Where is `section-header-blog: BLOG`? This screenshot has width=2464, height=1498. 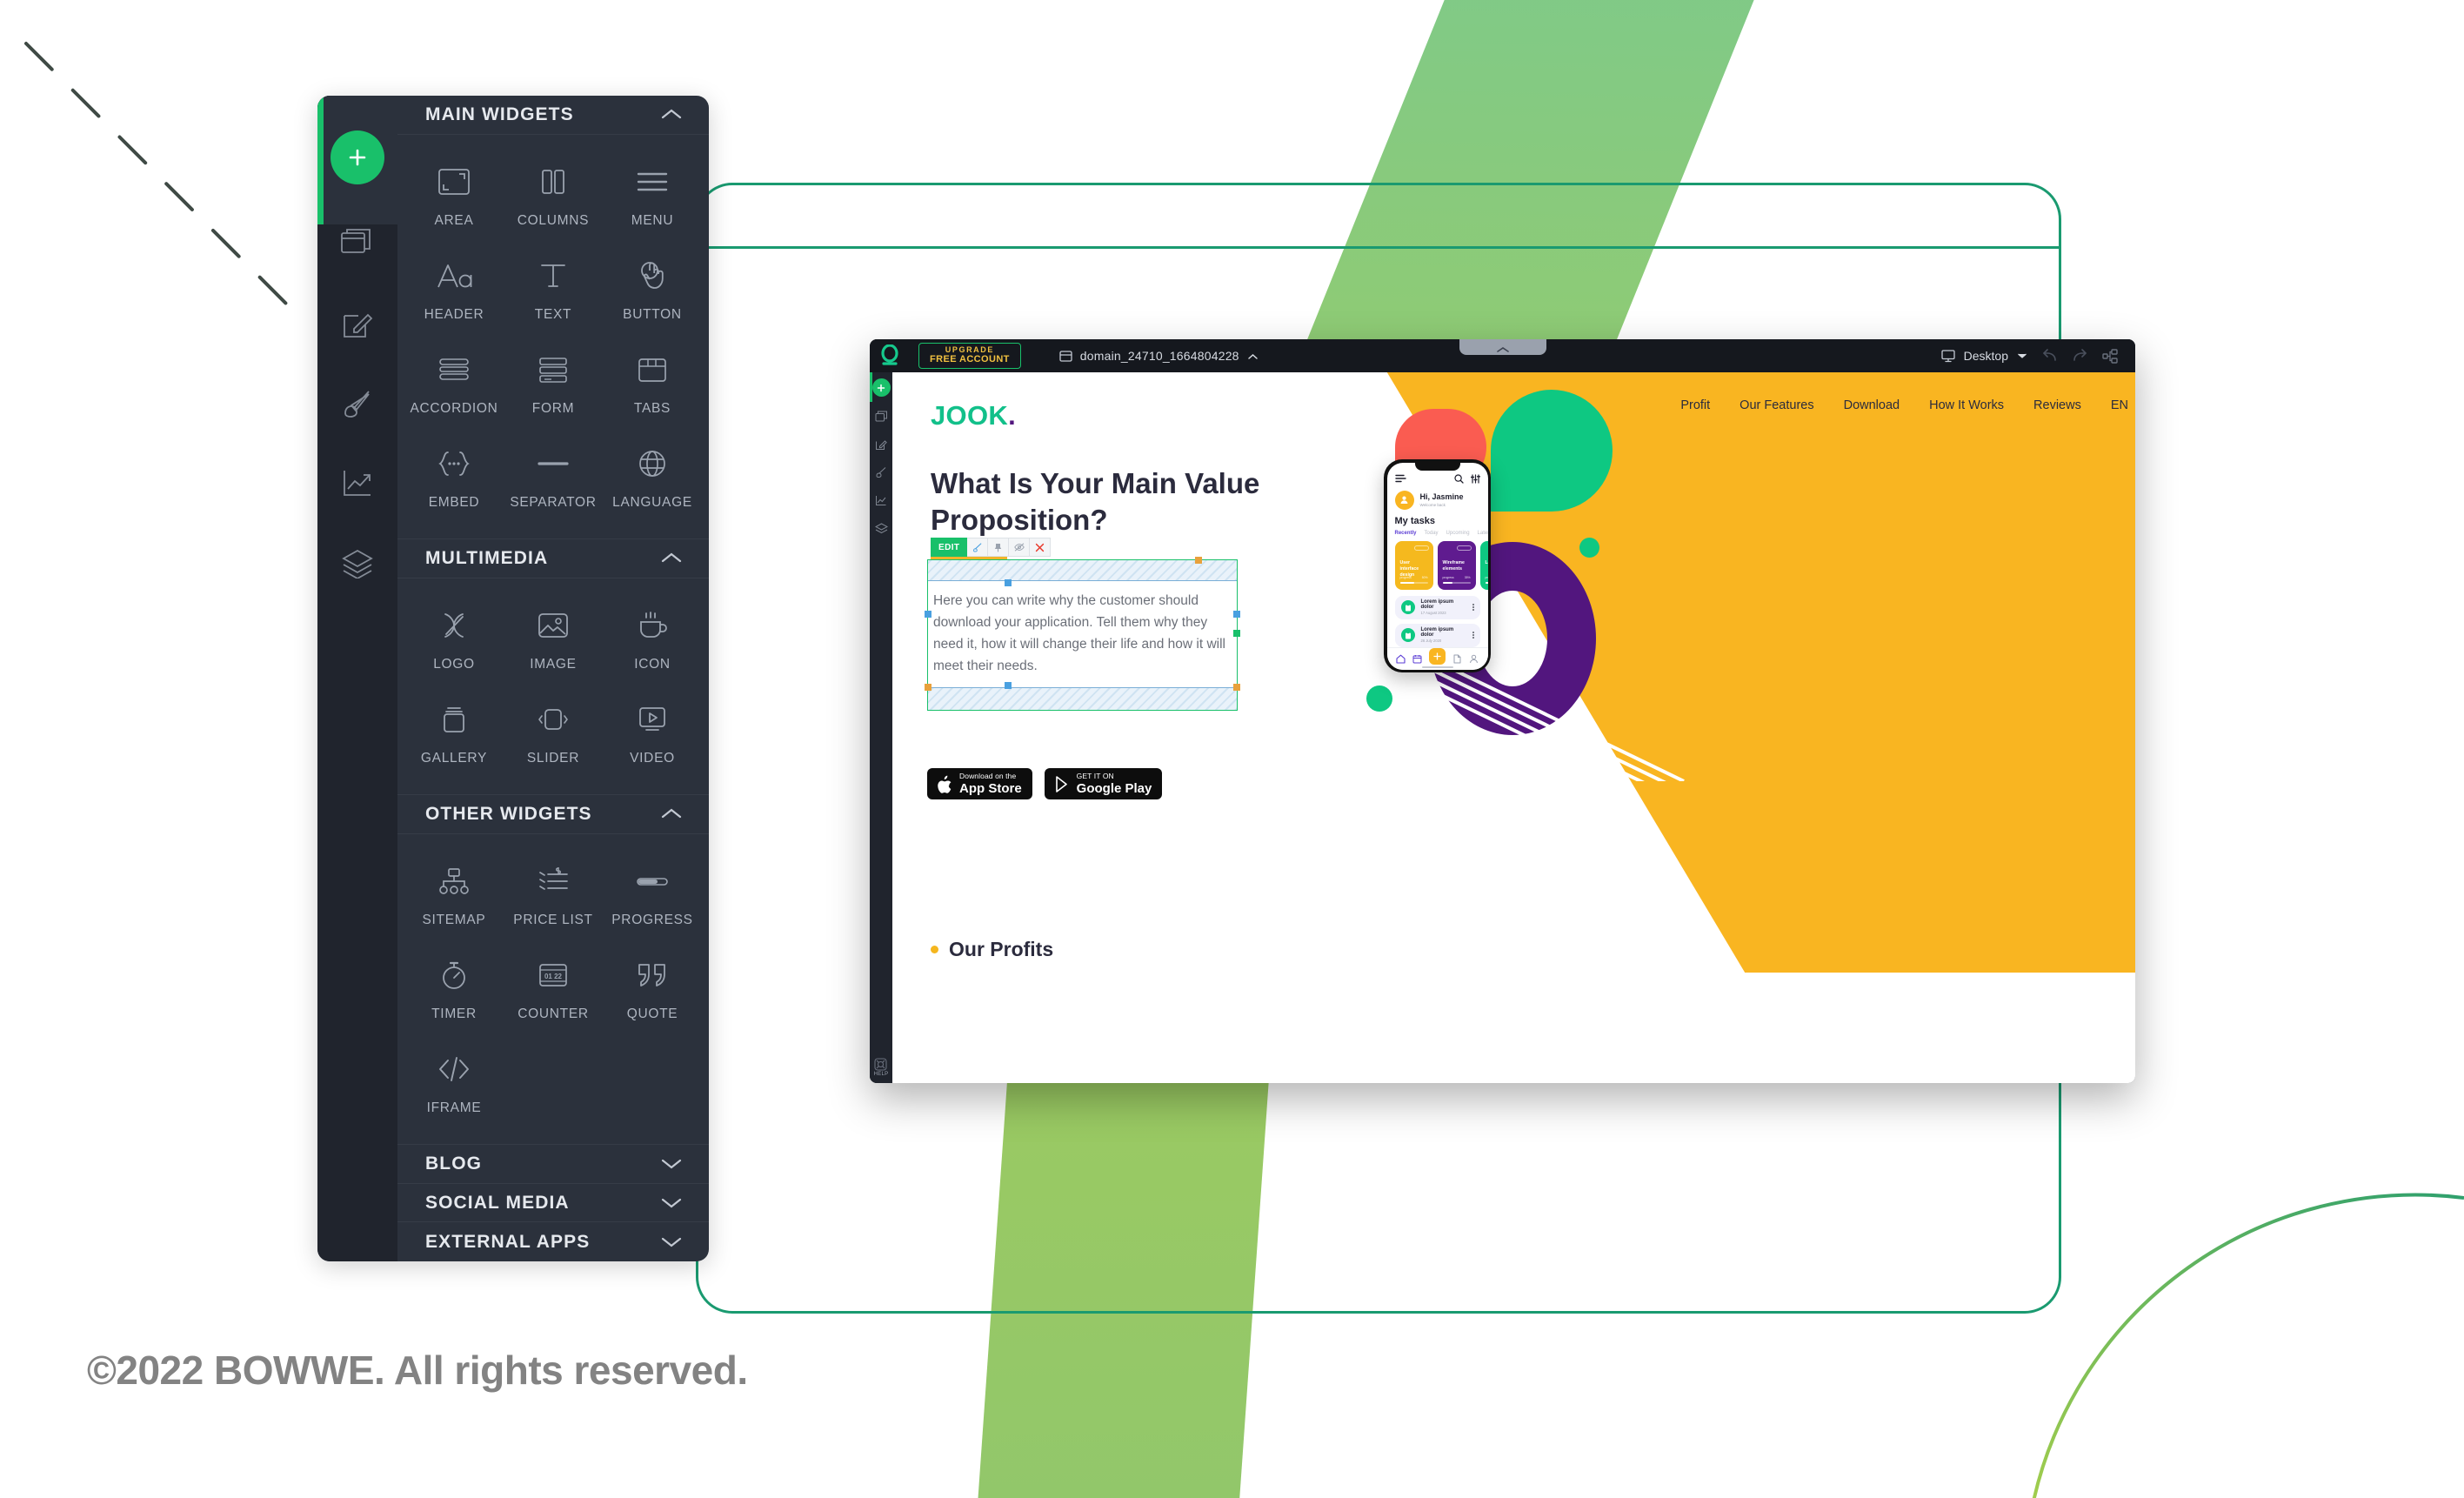 section-header-blog: BLOG is located at coordinates (553, 1164).